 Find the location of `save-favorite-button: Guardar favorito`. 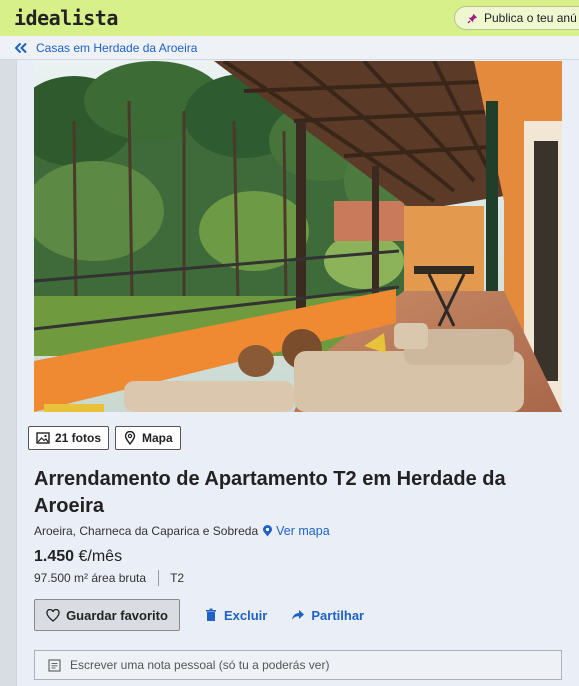

save-favorite-button: Guardar favorito is located at coordinates (107, 615).